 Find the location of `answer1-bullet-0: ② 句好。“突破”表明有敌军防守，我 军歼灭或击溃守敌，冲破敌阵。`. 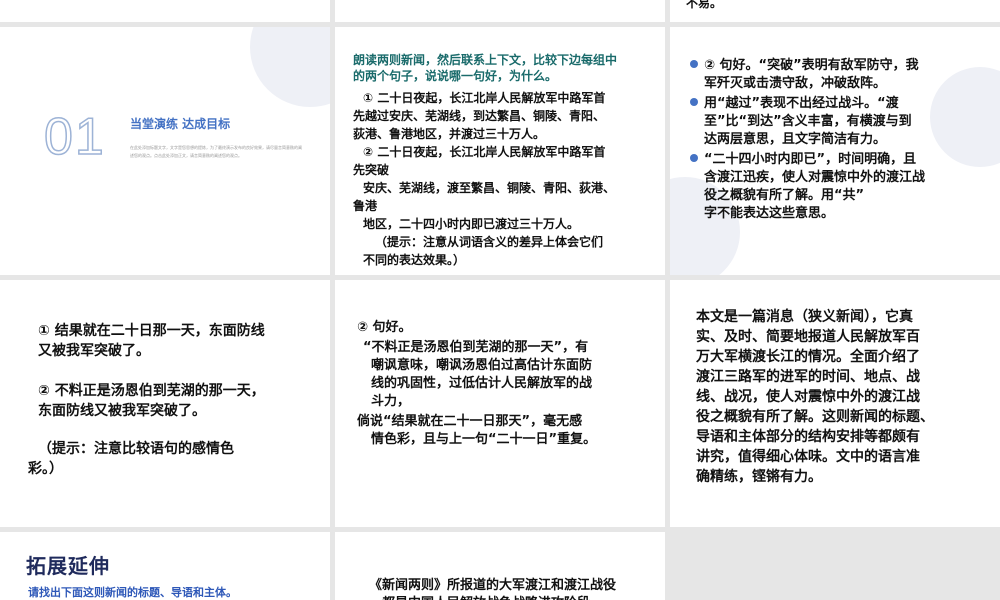

answer1-bullet-0: ② 句好。“突破”表明有敌军防守，我 军歼灭或击溃守敌，冲破敌阵。 is located at coordinates (831, 75).